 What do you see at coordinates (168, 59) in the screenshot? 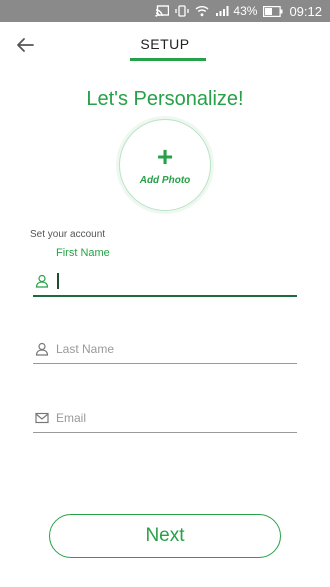
I see `title-underline` at bounding box center [168, 59].